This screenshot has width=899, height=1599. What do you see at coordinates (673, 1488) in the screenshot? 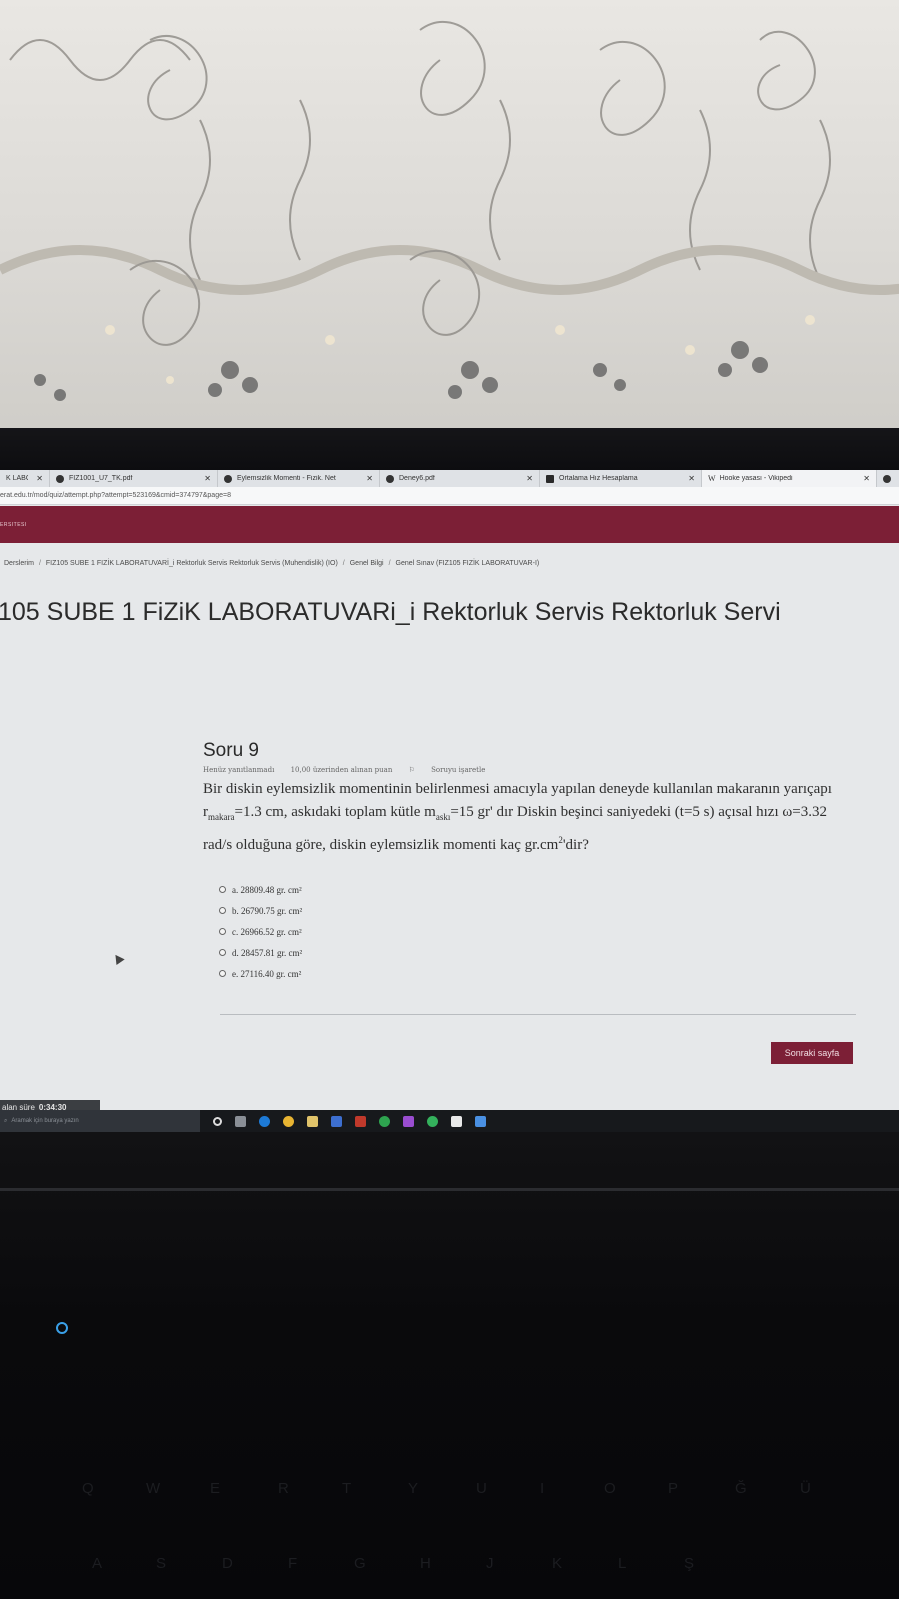
I see `keyboard-key: P` at bounding box center [673, 1488].